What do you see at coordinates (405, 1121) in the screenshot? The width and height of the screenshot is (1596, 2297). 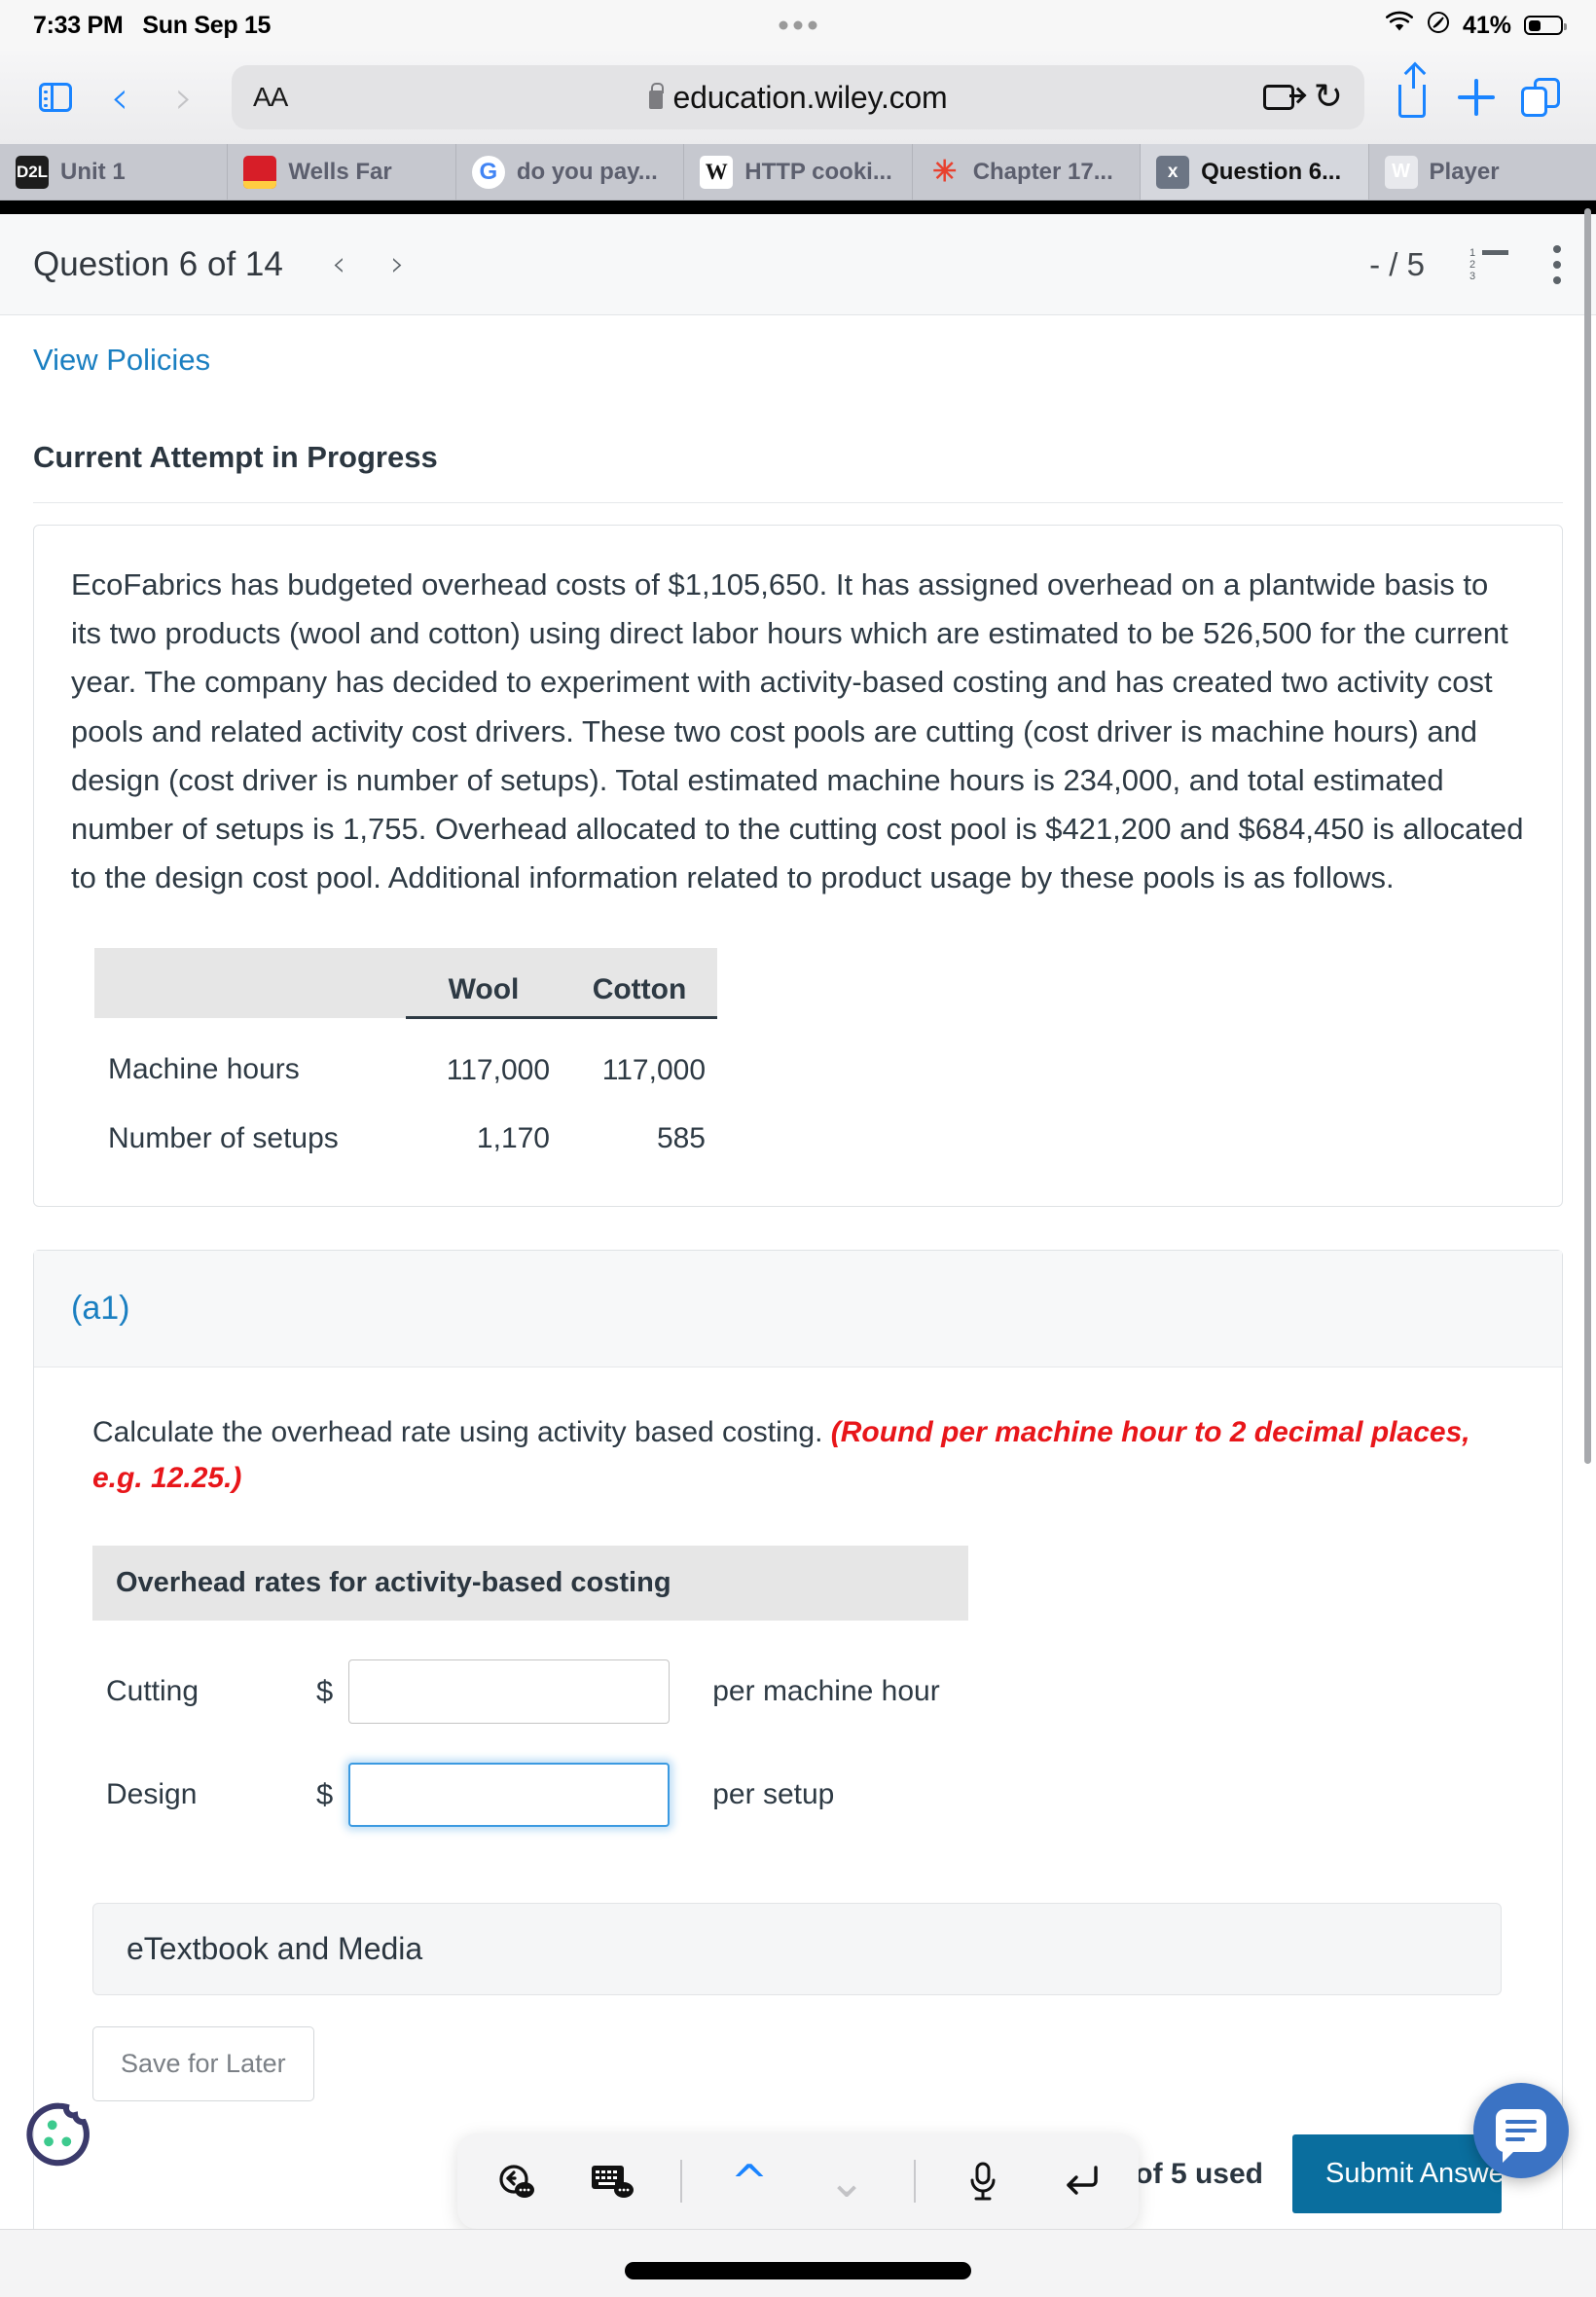 I see `table-row: Number of setups 1,170 585` at bounding box center [405, 1121].